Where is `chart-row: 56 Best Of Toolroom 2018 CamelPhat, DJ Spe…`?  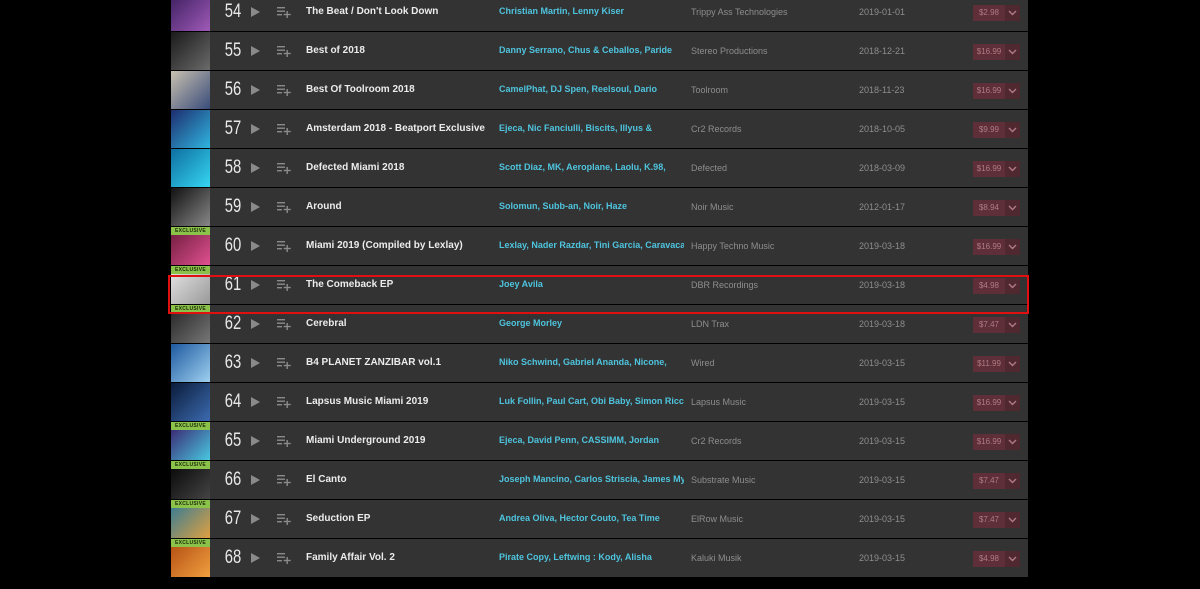 chart-row: 56 Best Of Toolroom 2018 CamelPhat, DJ Spe… is located at coordinates (599, 90).